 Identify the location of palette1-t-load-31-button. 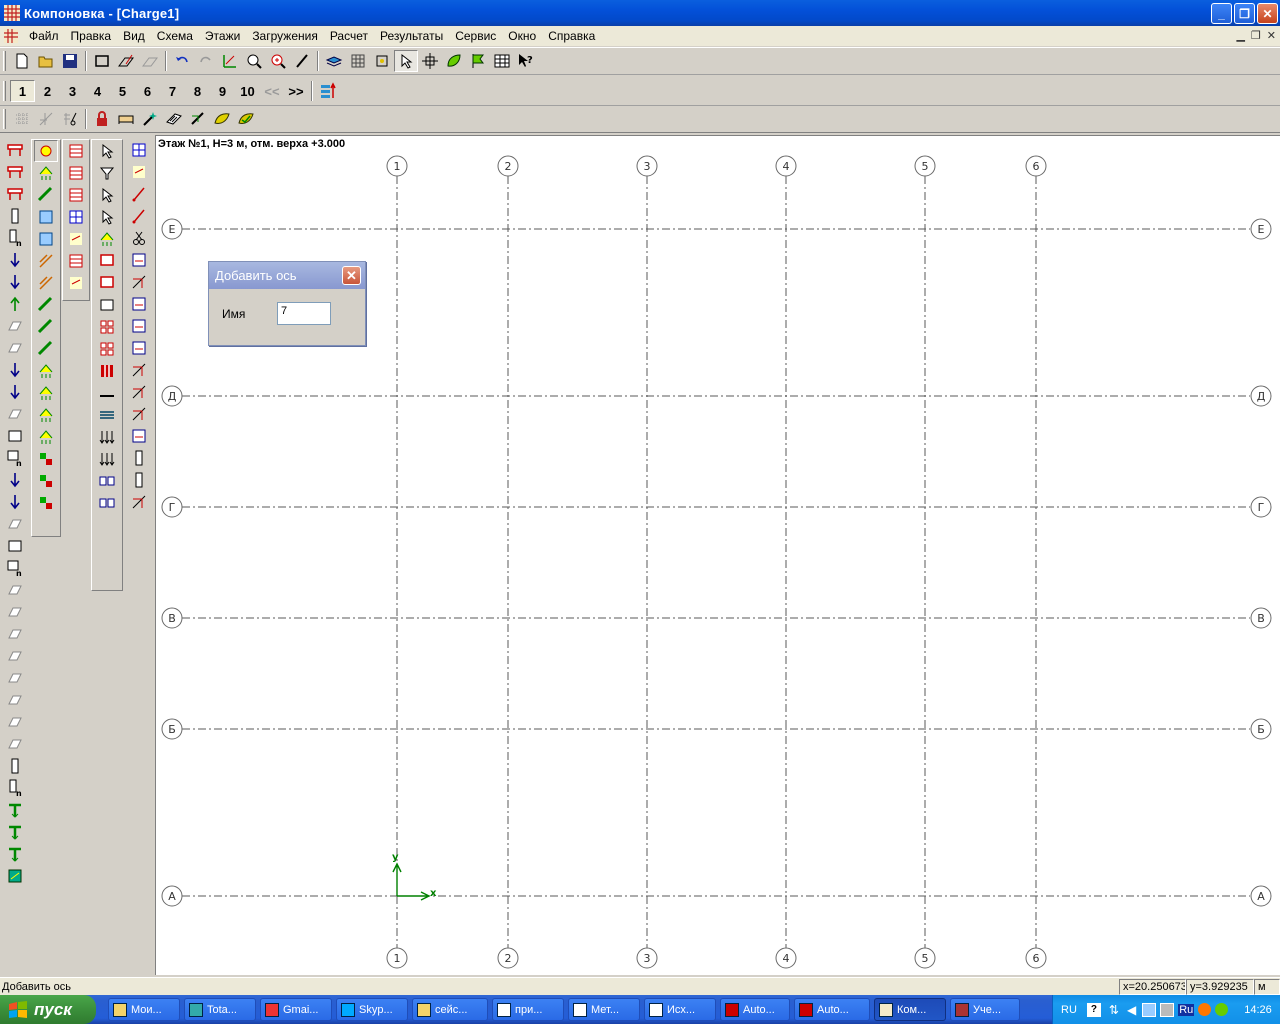
(15, 832).